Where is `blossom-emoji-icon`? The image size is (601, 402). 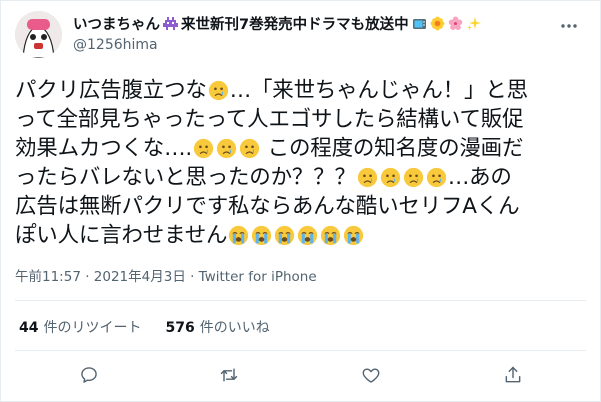 blossom-emoji-icon is located at coordinates (437, 23).